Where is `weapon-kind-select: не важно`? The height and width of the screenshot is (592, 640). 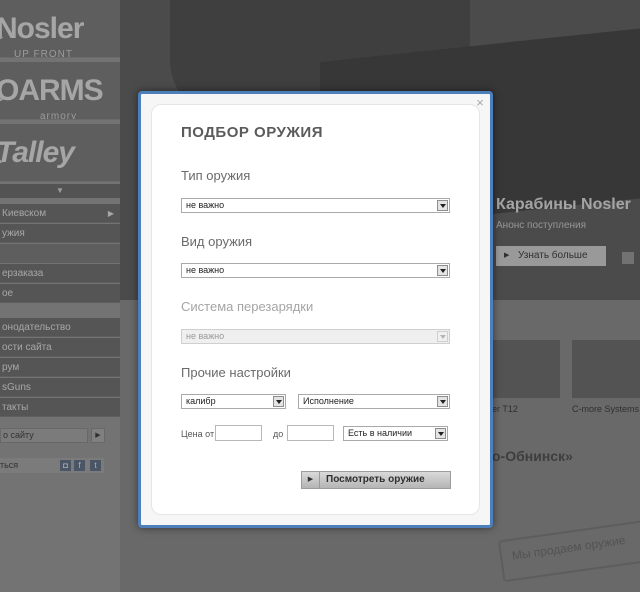 weapon-kind-select: не важно is located at coordinates (315, 270).